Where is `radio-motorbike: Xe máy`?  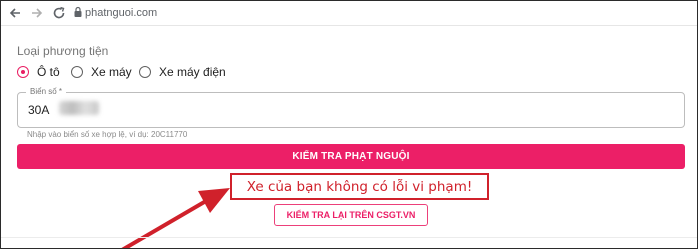
radio-motorbike: Xe máy is located at coordinates (101, 72).